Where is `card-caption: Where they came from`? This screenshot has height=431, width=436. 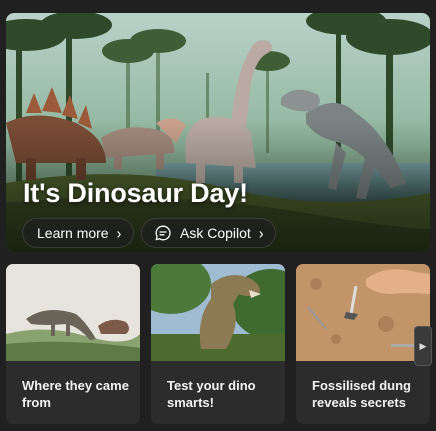 card-caption: Where they came from is located at coordinates (75, 394).